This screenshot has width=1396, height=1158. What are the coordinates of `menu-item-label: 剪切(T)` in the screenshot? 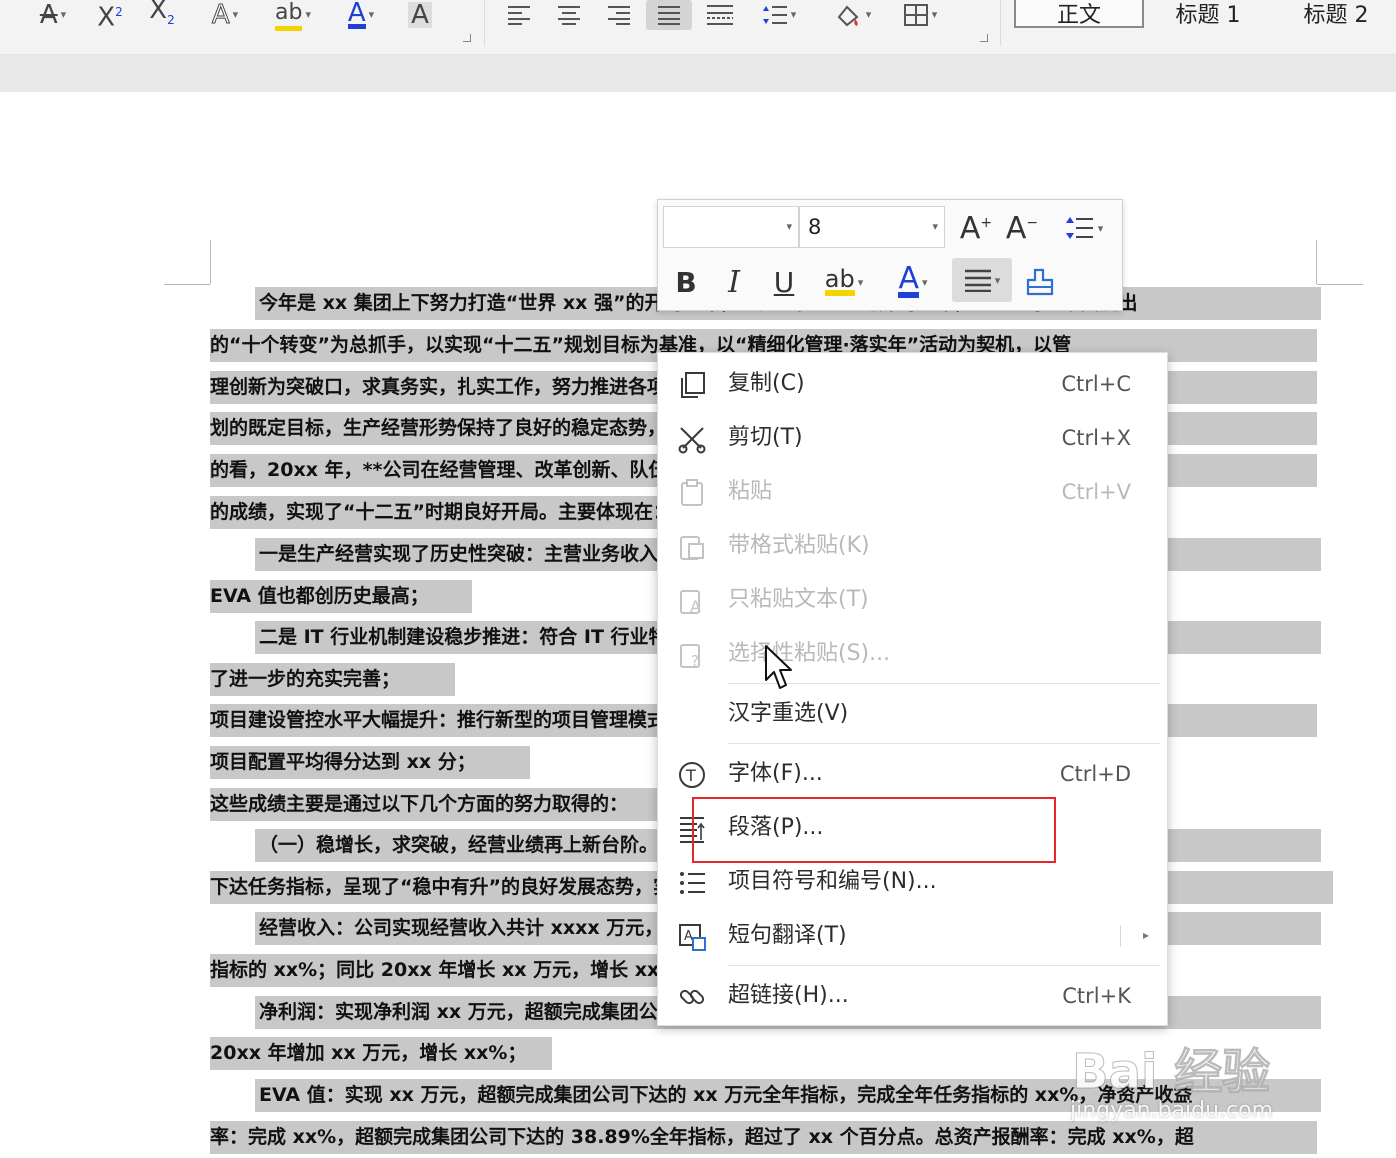 It's located at (765, 437).